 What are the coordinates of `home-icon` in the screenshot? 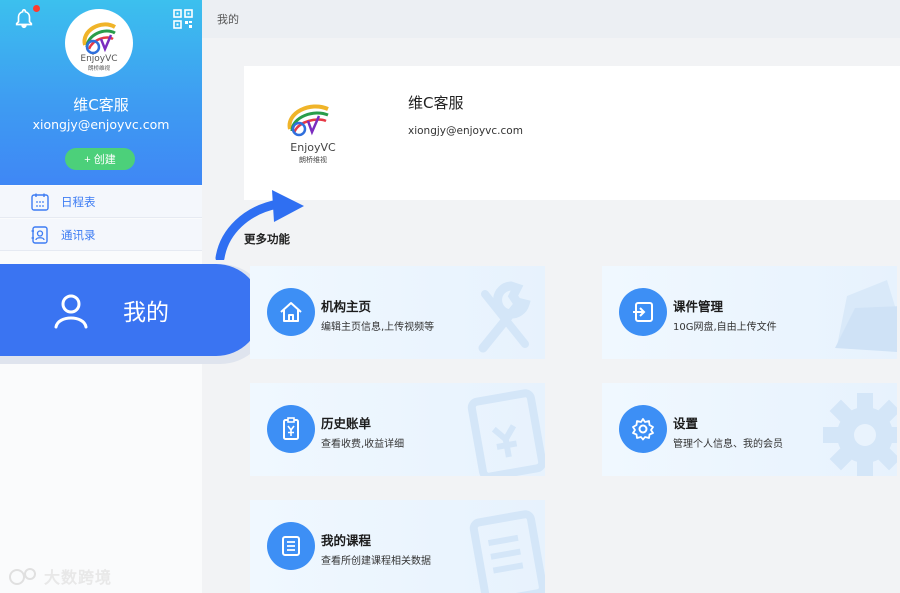 It's located at (291, 312).